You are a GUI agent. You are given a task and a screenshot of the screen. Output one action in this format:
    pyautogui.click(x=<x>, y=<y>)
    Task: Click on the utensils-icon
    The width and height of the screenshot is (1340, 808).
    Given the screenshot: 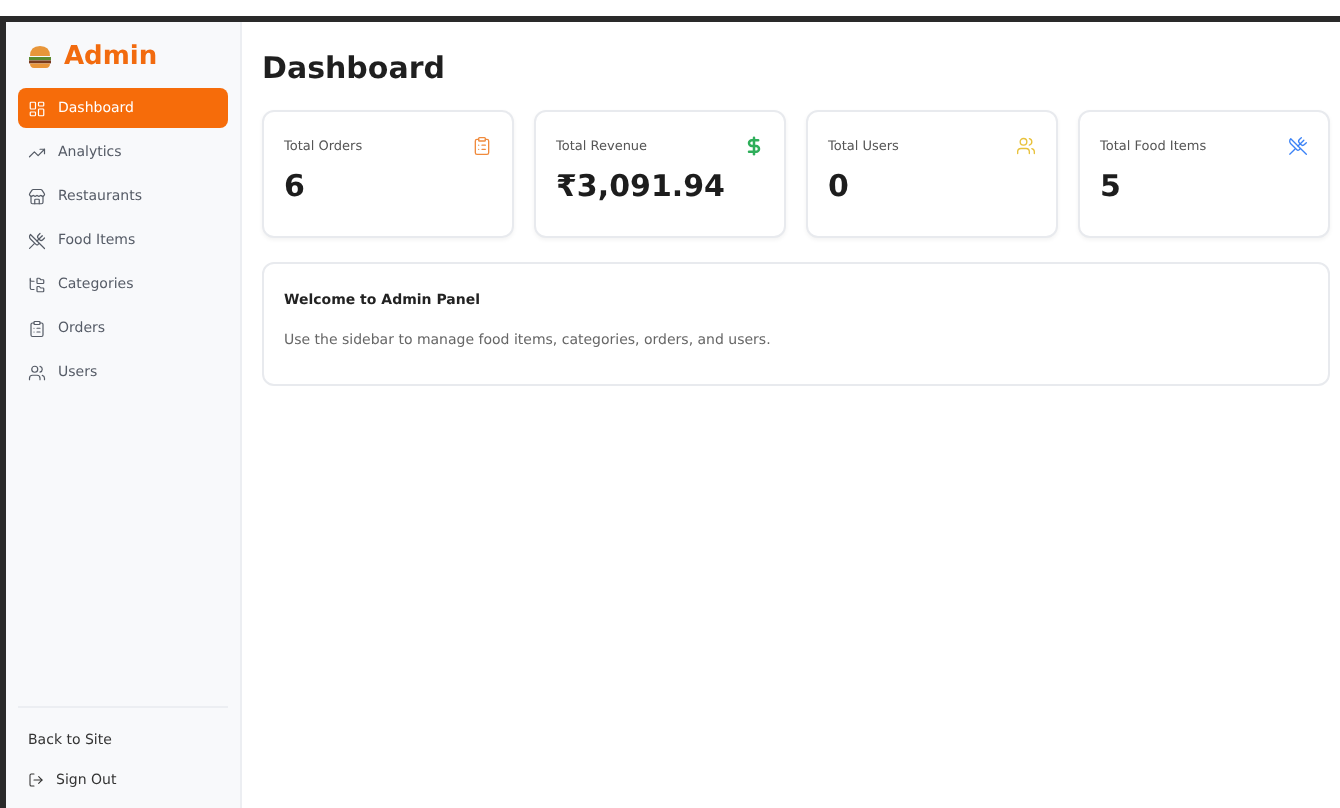 What is the action you would take?
    pyautogui.click(x=37, y=240)
    